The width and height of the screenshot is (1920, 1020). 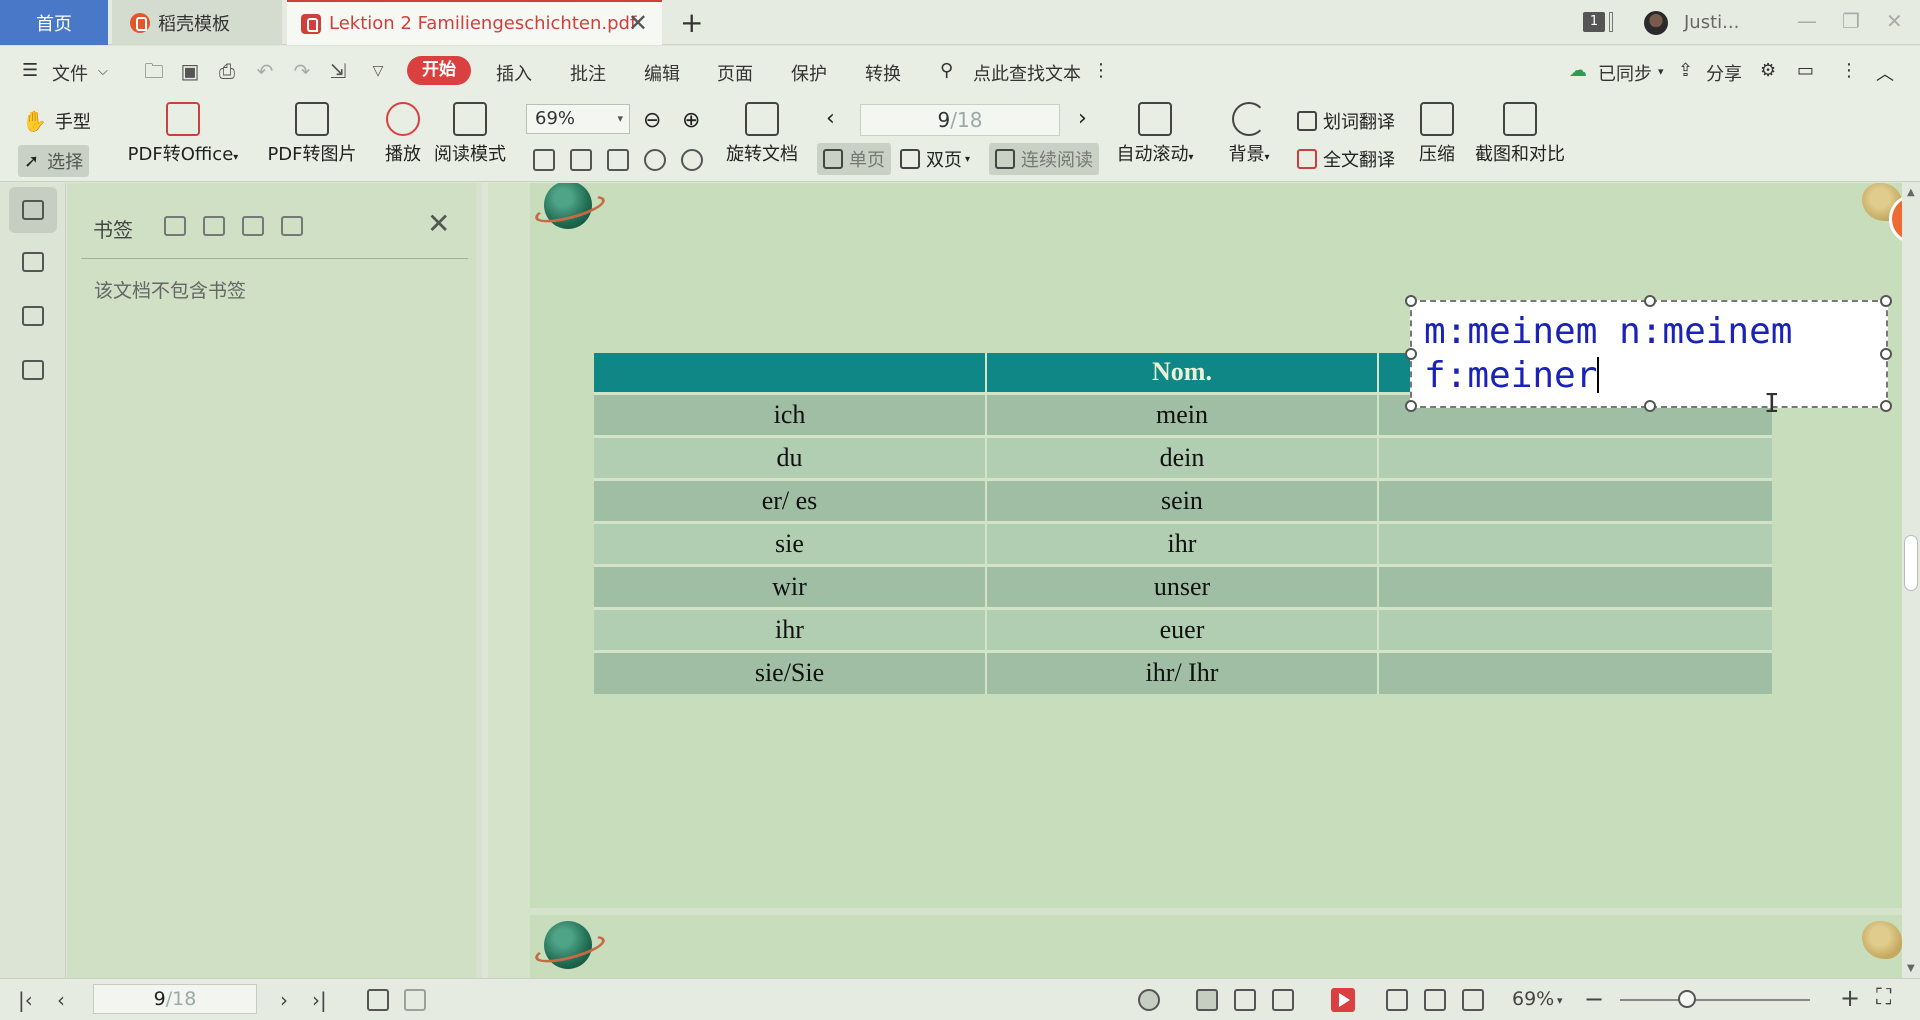 I want to click on single-page-button: 单页, so click(x=854, y=159).